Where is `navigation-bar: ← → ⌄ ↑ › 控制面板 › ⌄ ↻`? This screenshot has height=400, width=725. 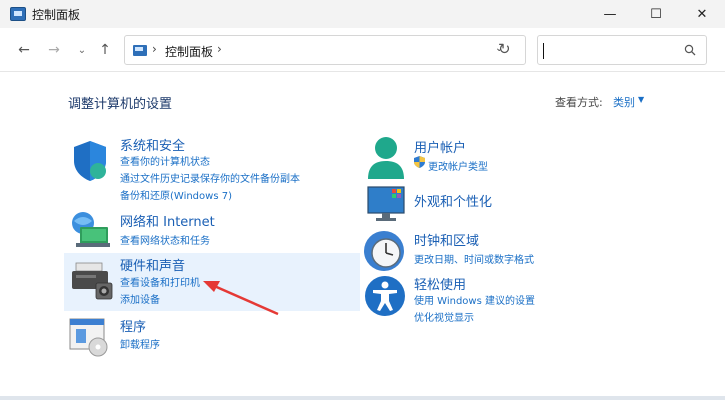
navigation-bar: ← → ⌄ ↑ › 控制面板 › ⌄ ↻ is located at coordinates (362, 50).